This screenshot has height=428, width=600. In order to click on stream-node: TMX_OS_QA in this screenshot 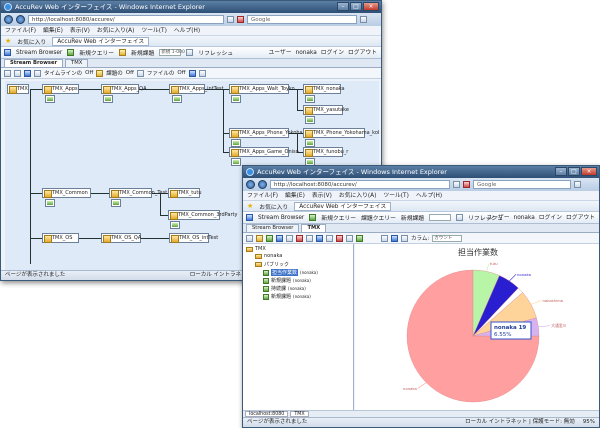, I will do `click(121, 238)`.